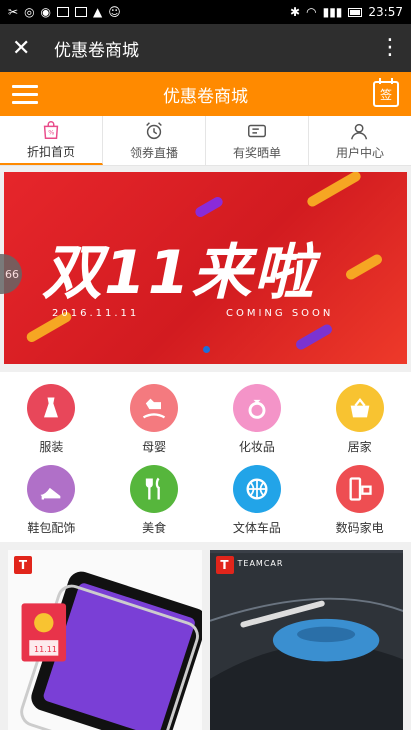 Image resolution: width=411 pixels, height=730 pixels. I want to click on fork-knife-icon, so click(154, 489).